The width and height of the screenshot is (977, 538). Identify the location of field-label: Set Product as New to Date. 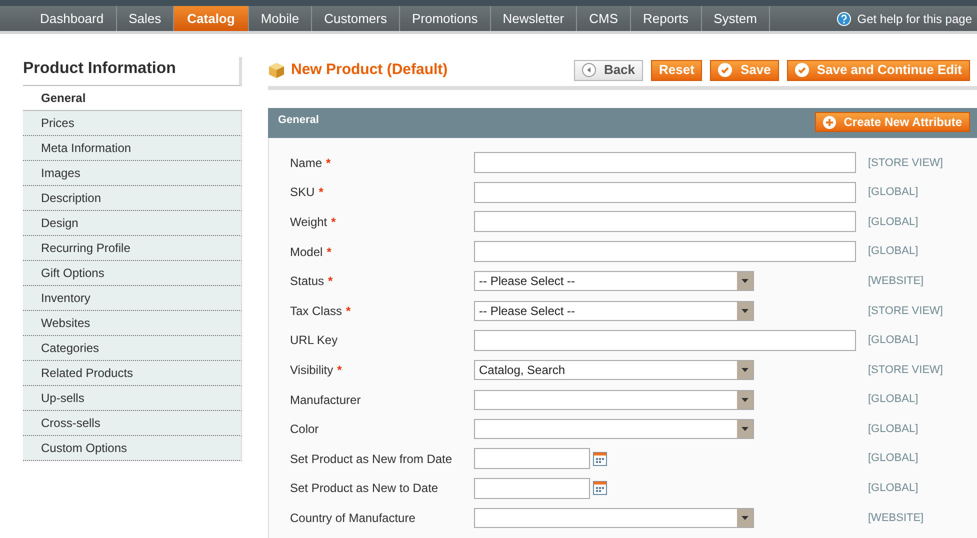
(364, 489).